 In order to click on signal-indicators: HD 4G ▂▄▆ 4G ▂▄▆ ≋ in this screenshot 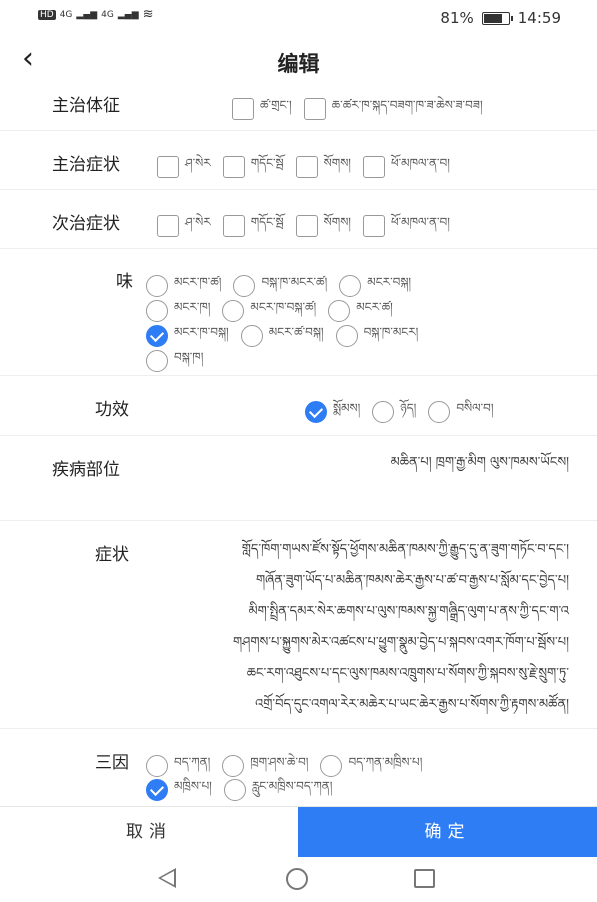, I will do `click(96, 14)`.